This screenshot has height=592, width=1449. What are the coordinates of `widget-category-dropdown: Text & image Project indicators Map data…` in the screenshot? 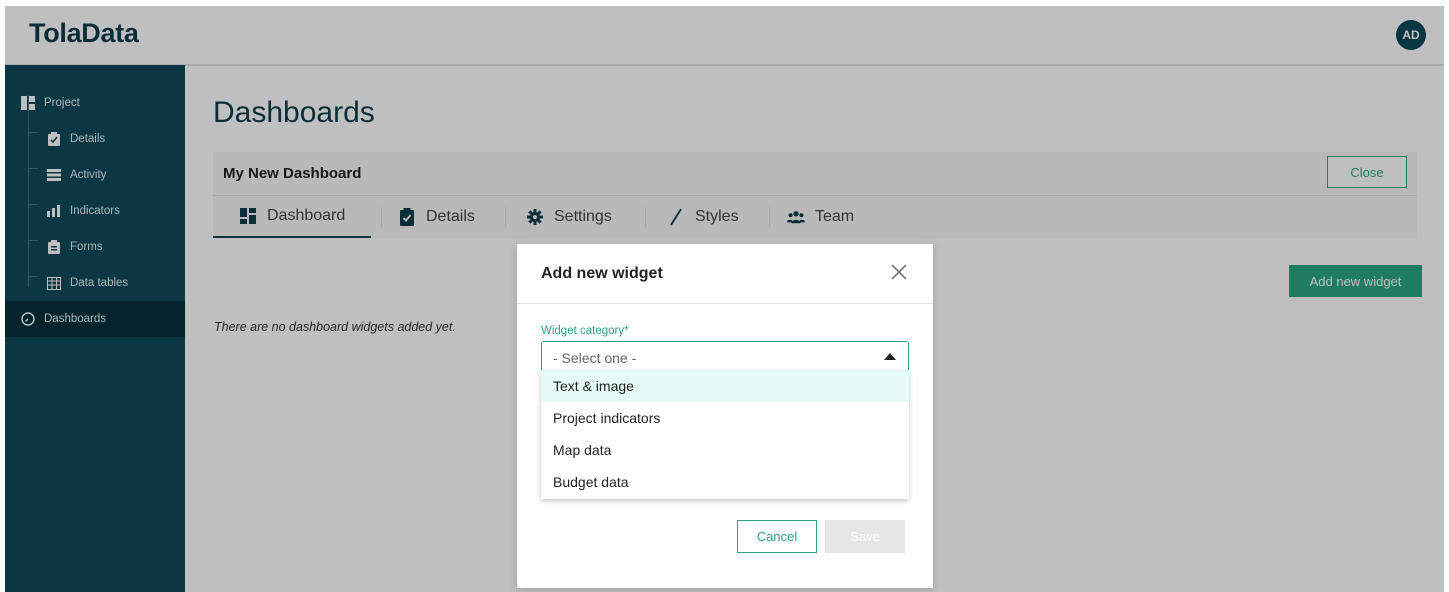 It's located at (725, 434).